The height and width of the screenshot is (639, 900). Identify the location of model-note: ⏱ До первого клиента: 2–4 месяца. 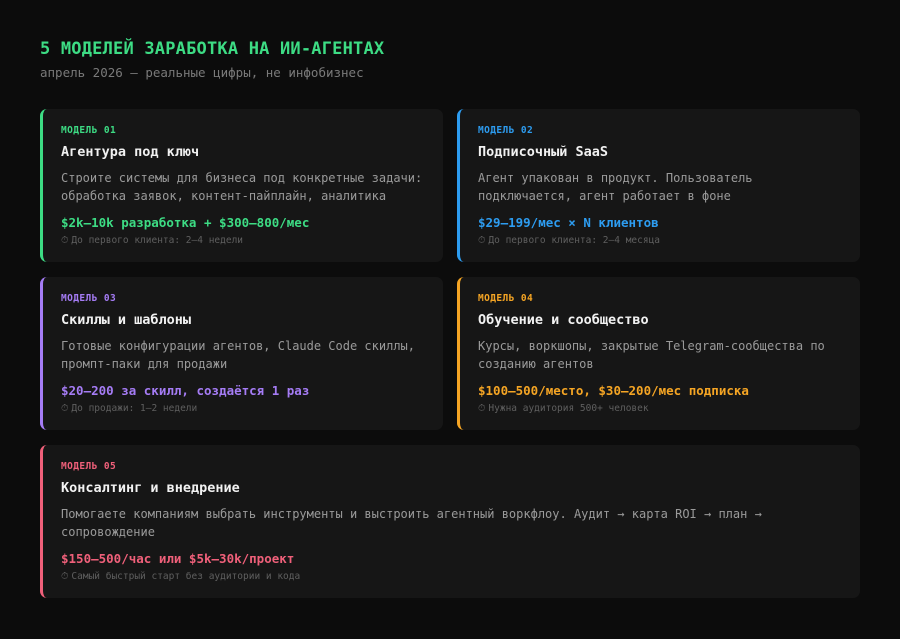
(660, 241).